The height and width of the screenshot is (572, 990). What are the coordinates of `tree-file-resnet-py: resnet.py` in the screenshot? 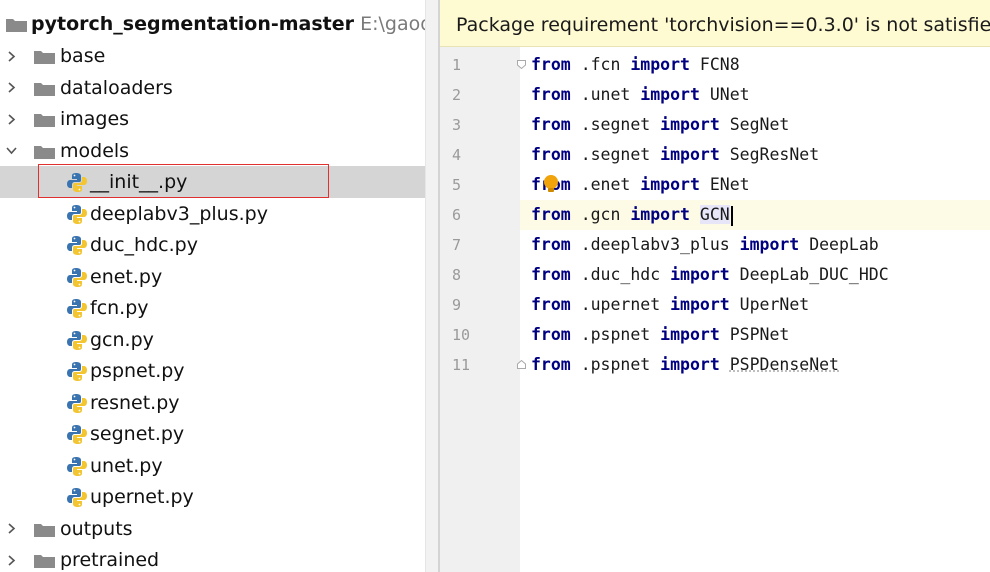 It's located at (212, 403).